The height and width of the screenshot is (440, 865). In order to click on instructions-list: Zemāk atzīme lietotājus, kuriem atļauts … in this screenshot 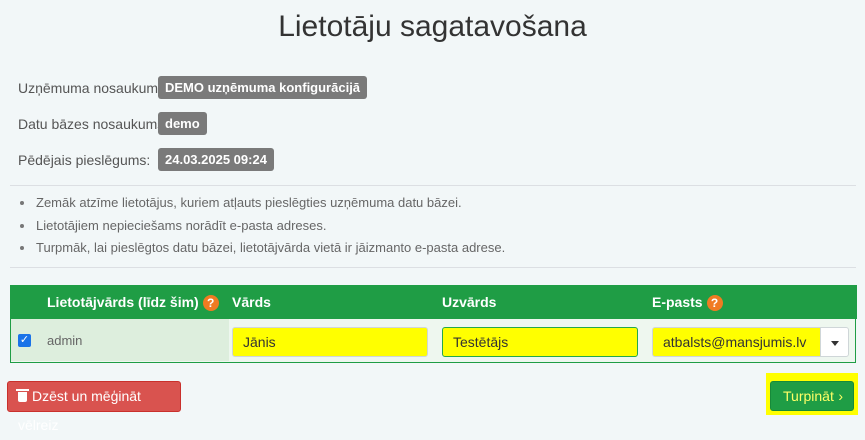, I will do `click(252, 228)`.